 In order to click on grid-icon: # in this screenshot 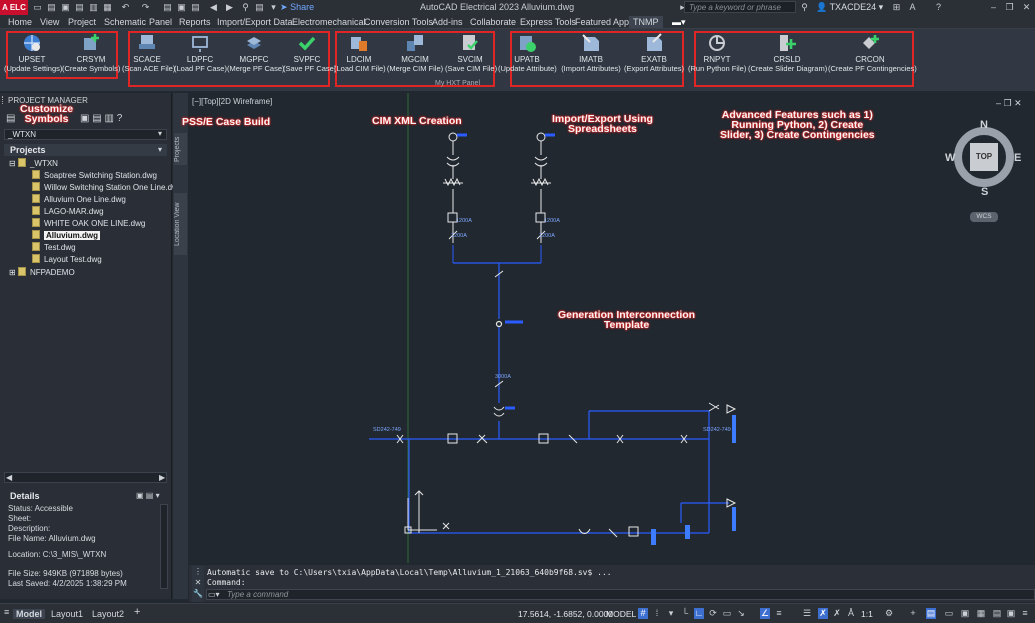, I will do `click(643, 613)`.